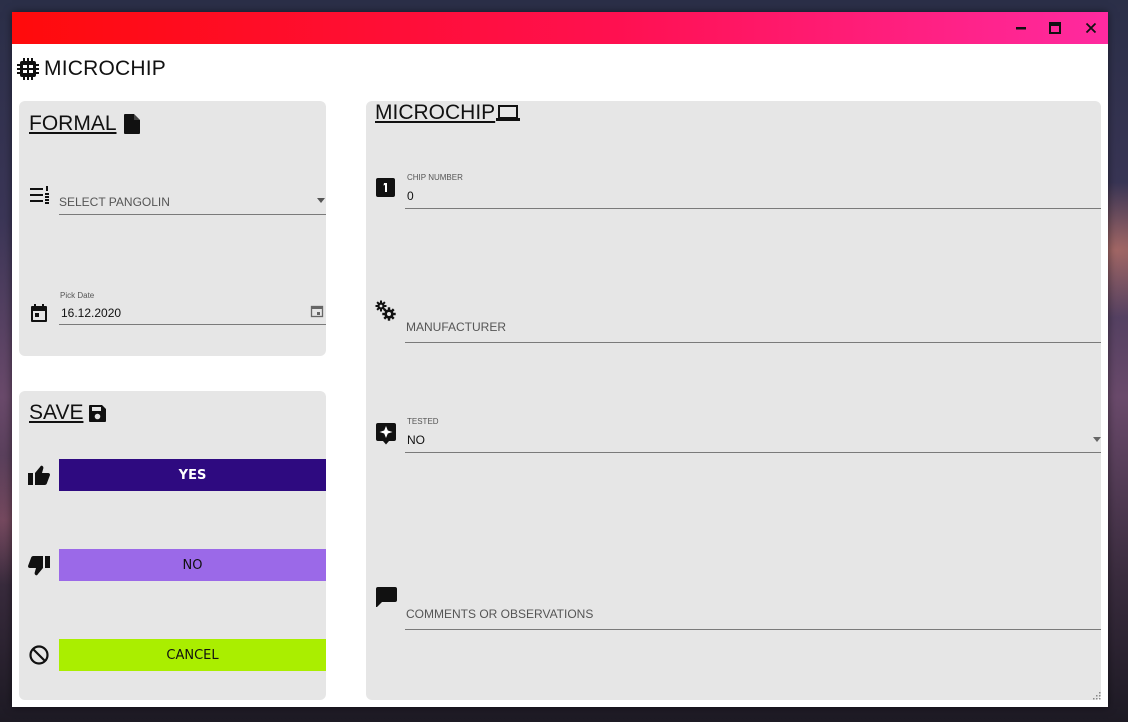  I want to click on tested-label: TESTED, so click(423, 421).